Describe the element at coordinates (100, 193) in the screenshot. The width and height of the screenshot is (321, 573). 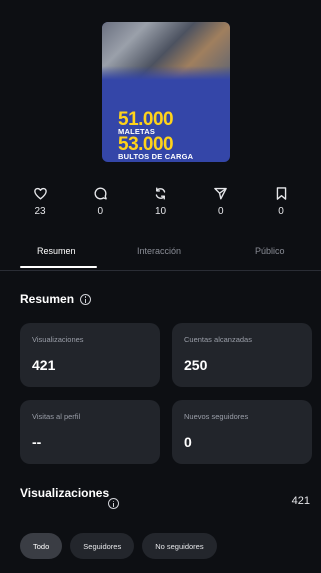
I see `comment-icon` at that location.